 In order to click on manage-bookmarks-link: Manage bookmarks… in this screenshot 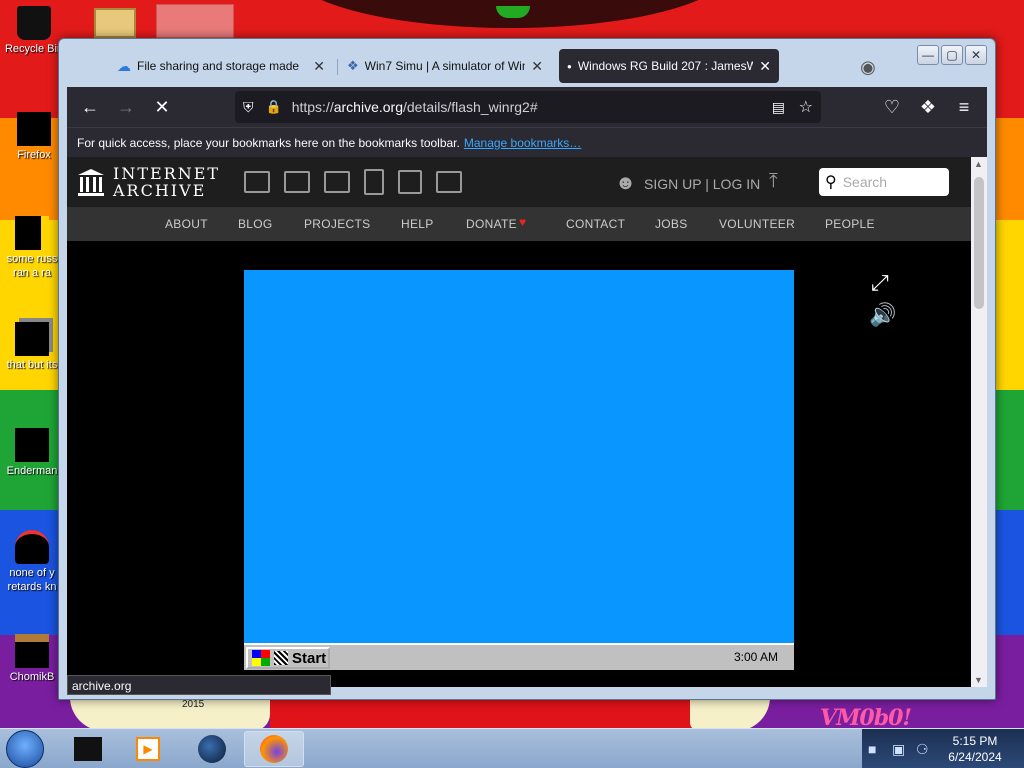, I will do `click(522, 143)`.